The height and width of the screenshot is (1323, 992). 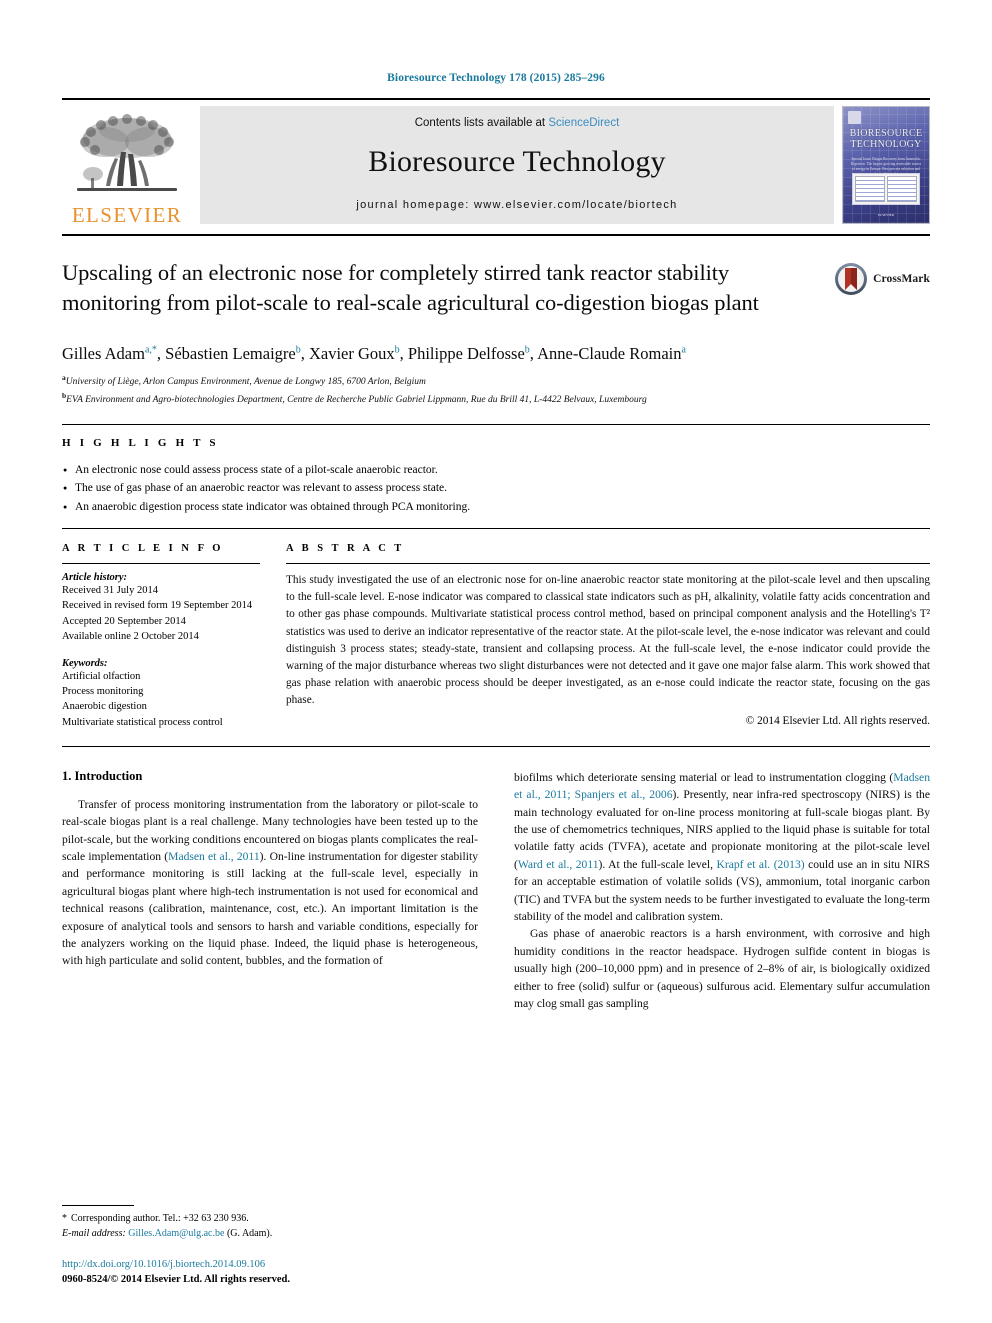 I want to click on keywords-label: Keywords:, so click(x=85, y=663).